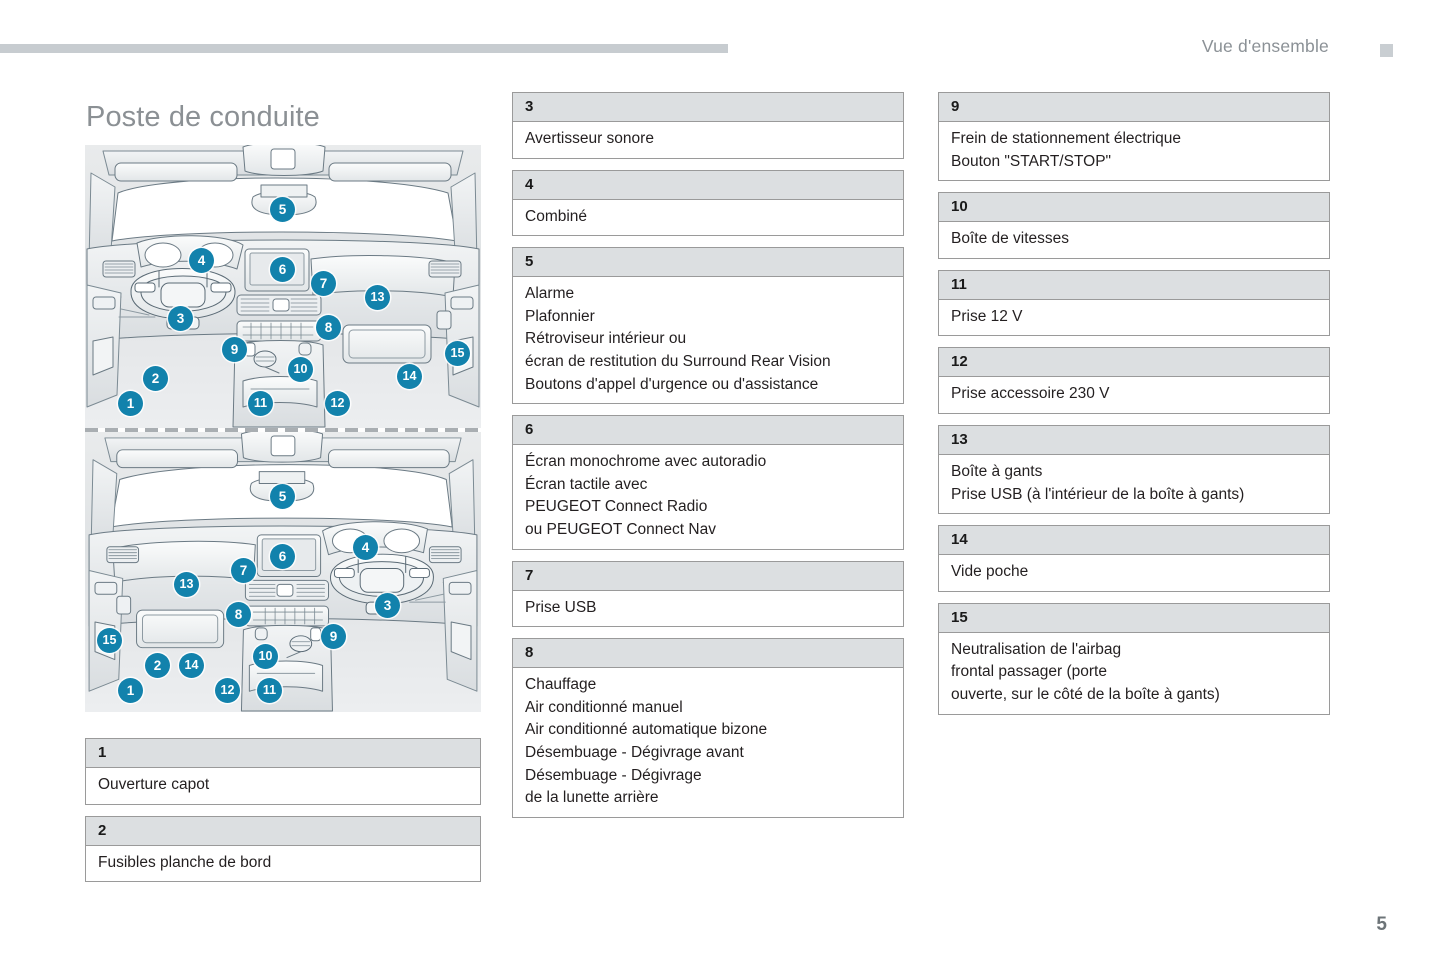 This screenshot has height=964, width=1445. I want to click on info-block-number: 3, so click(708, 107).